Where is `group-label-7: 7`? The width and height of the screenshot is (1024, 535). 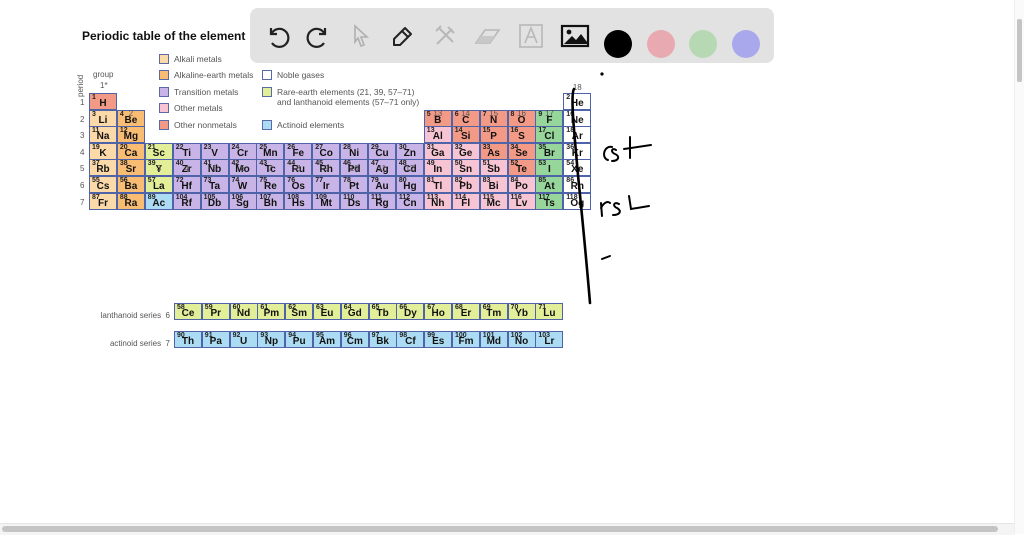
group-label-7: 7 is located at coordinates (270, 168).